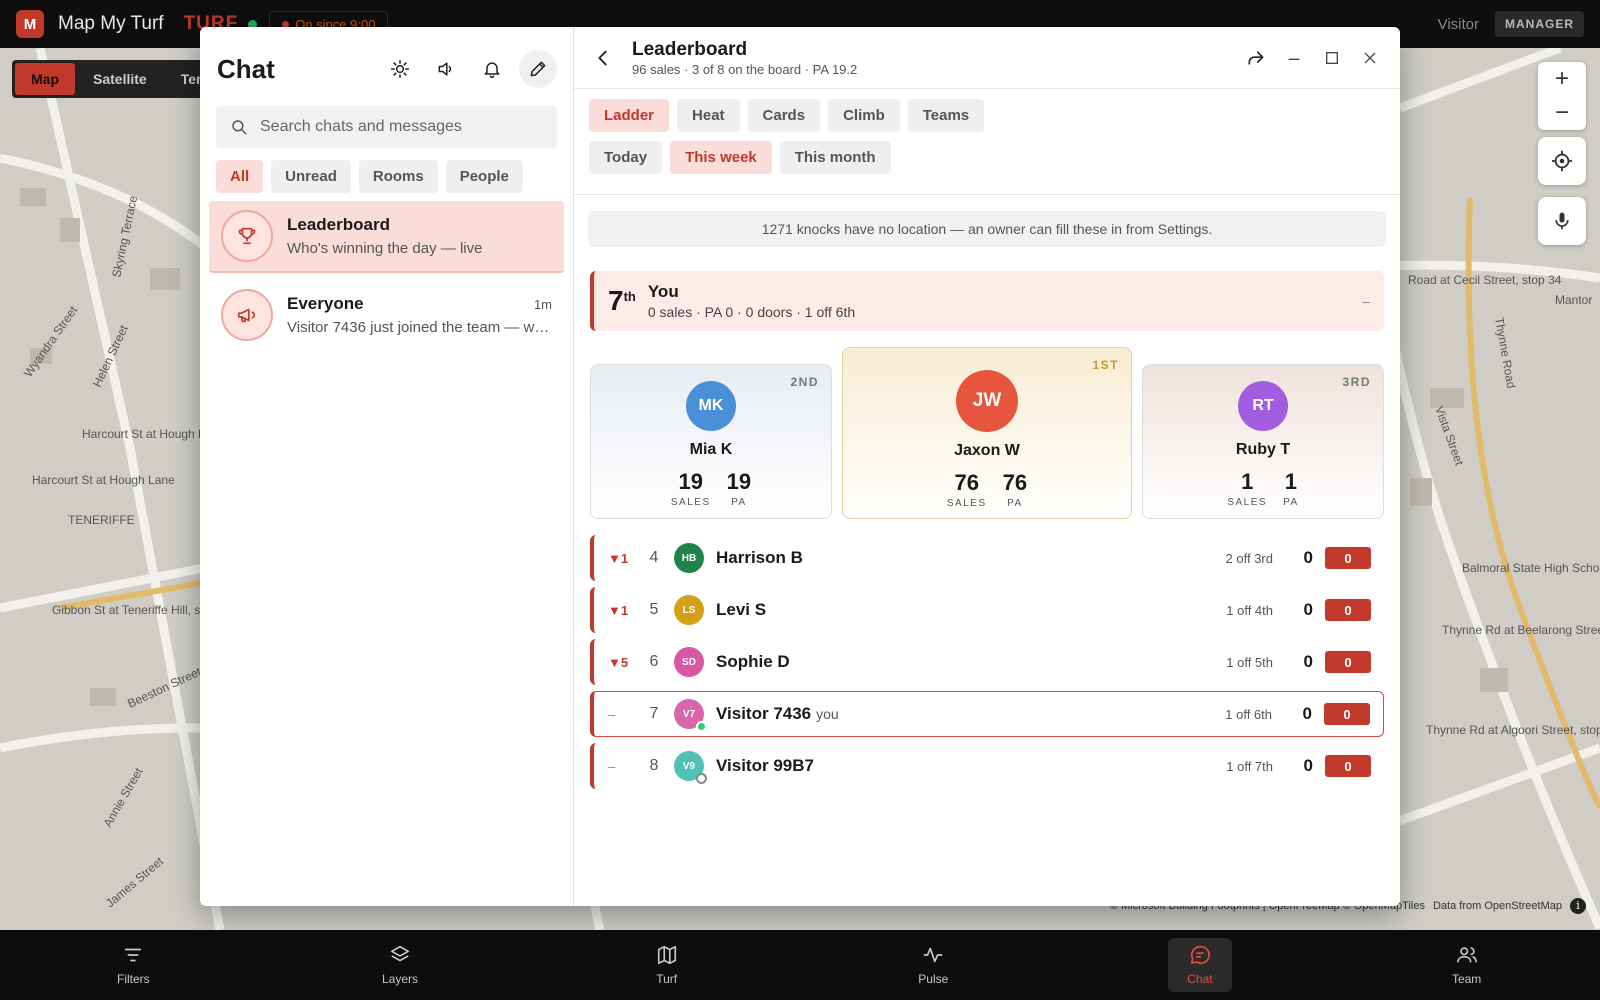 Image resolution: width=1600 pixels, height=1000 pixels. Describe the element at coordinates (946, 115) in the screenshot. I see `tab-teams: Teams` at that location.